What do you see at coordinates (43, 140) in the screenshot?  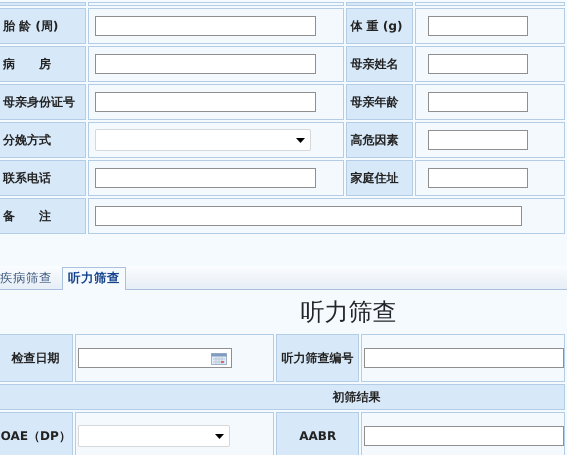 I see `field-label: 分娩方式` at bounding box center [43, 140].